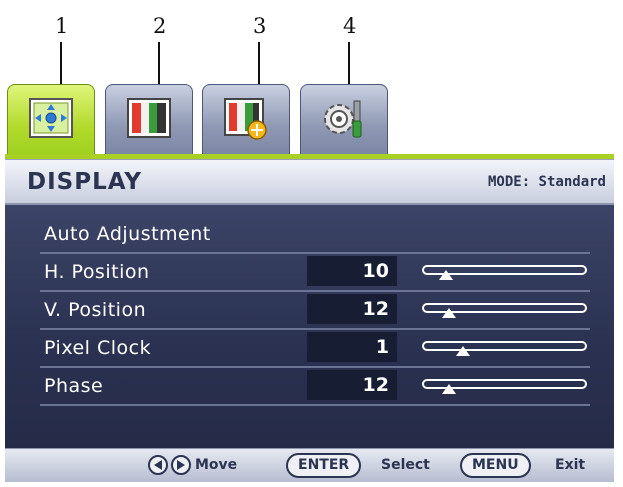 The image size is (623, 487). Describe the element at coordinates (405, 465) in the screenshot. I see `select-label: Select` at that location.